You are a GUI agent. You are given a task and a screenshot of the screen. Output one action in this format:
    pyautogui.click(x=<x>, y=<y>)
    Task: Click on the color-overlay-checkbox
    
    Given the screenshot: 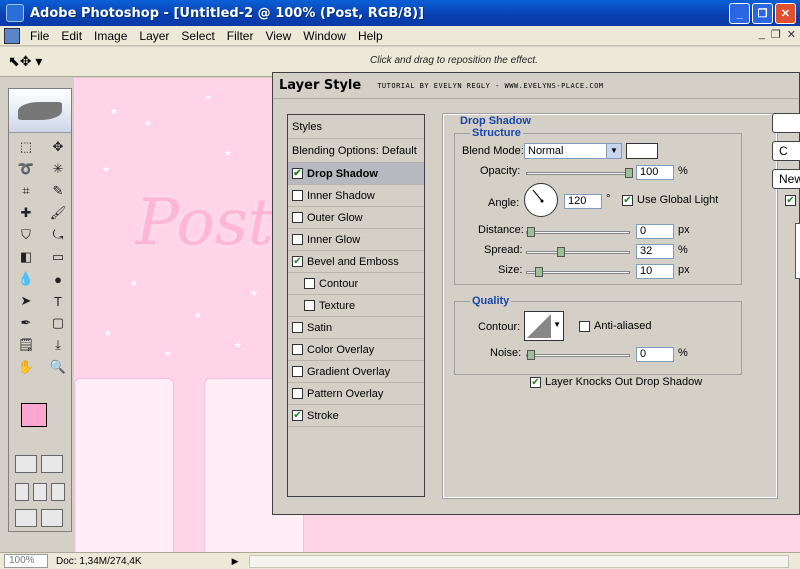 What is the action you would take?
    pyautogui.click(x=297, y=349)
    